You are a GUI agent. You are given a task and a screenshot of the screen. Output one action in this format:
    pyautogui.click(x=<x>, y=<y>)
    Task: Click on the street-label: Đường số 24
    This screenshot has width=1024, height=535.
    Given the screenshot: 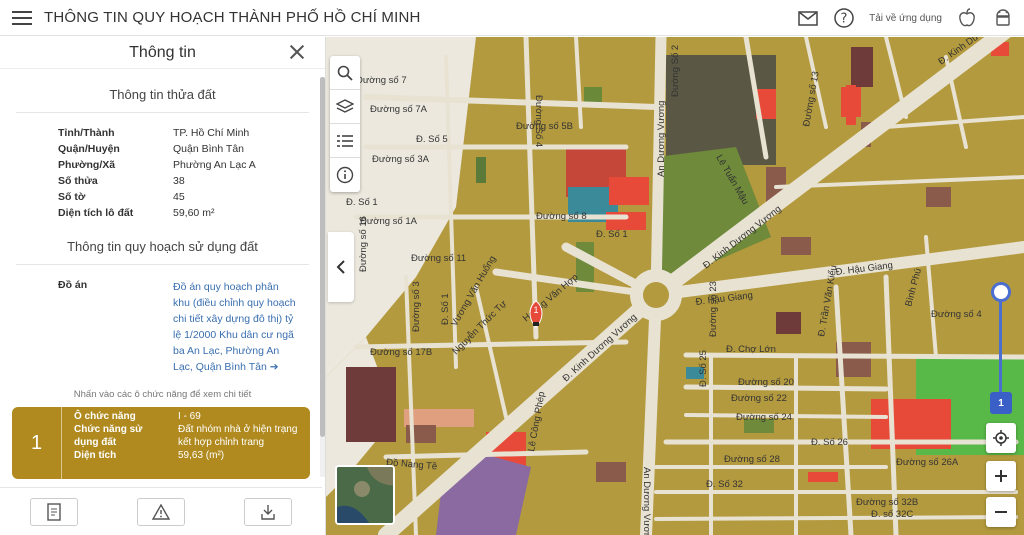 What is the action you would take?
    pyautogui.click(x=764, y=417)
    